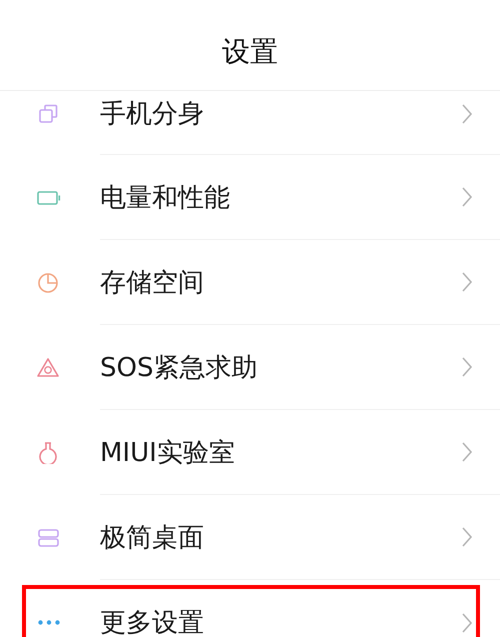 The height and width of the screenshot is (637, 500). Describe the element at coordinates (250, 123) in the screenshot. I see `settings-item: 手机分身` at that location.